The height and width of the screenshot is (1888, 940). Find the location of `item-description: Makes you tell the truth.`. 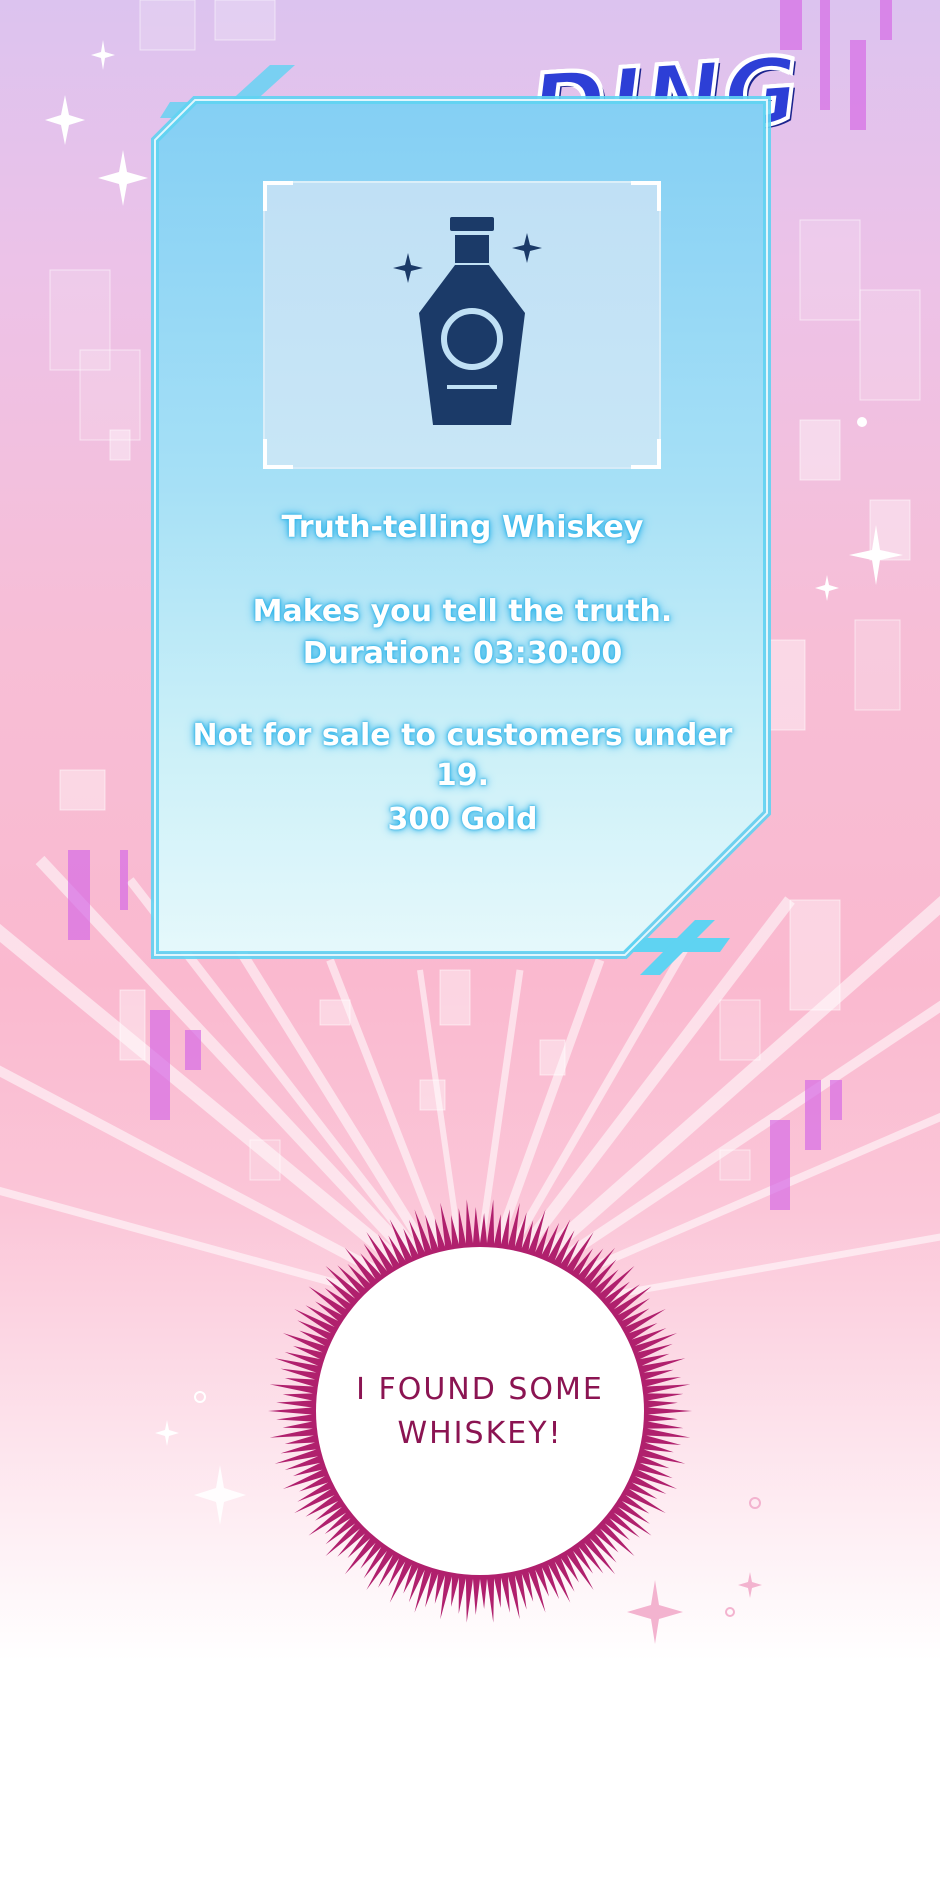

item-description: Makes you tell the truth. is located at coordinates (462, 611).